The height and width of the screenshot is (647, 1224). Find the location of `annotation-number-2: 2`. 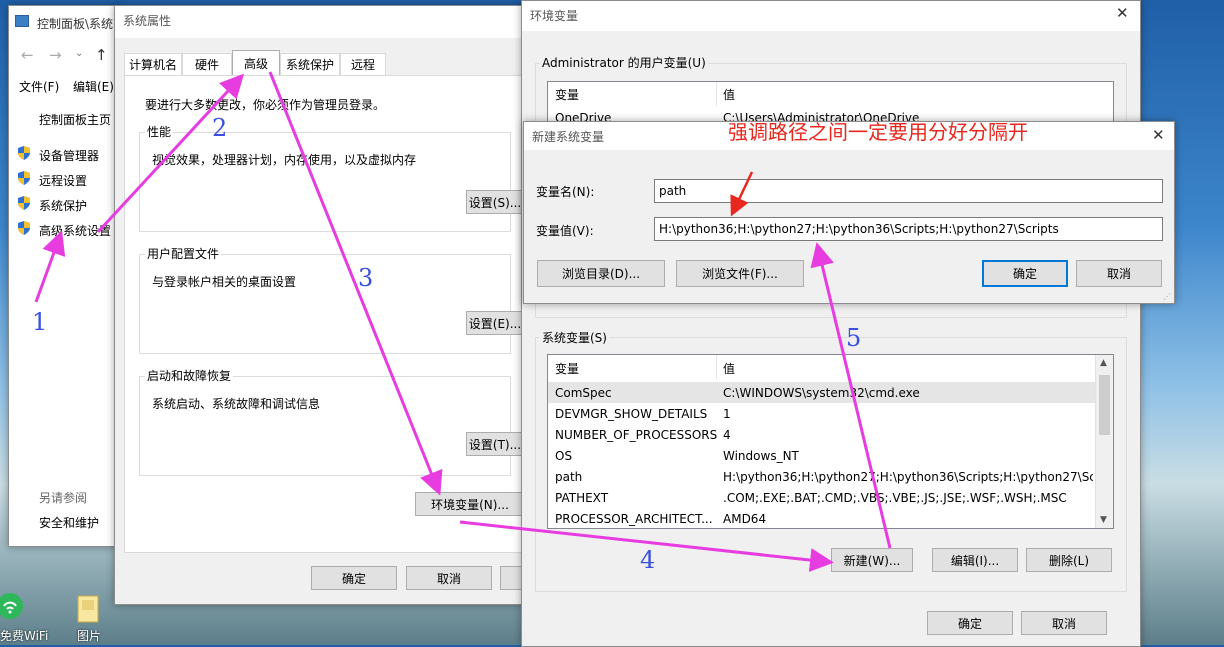

annotation-number-2: 2 is located at coordinates (220, 128).